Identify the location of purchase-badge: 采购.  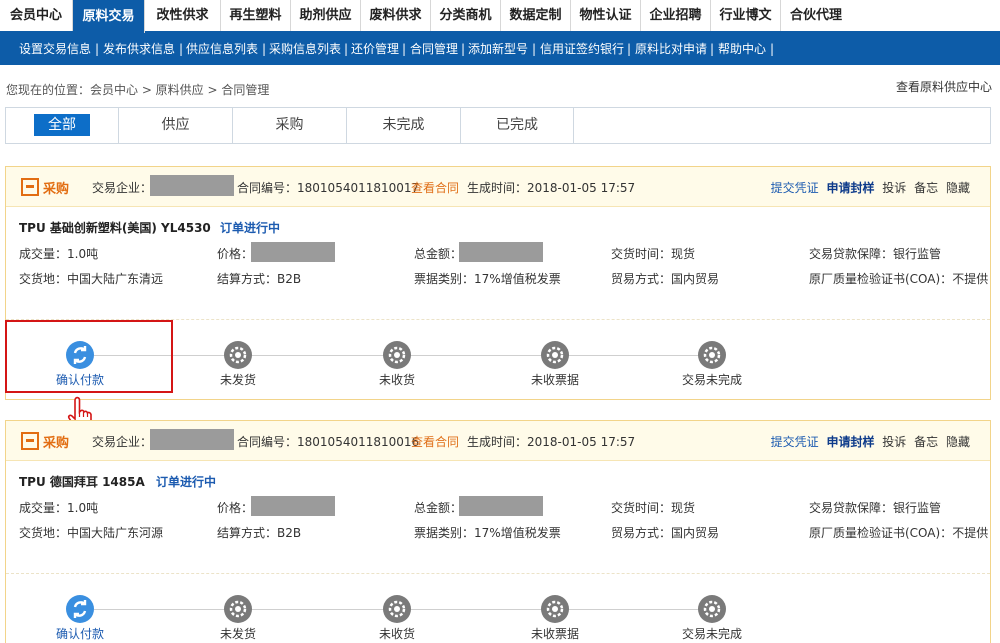
(45, 441).